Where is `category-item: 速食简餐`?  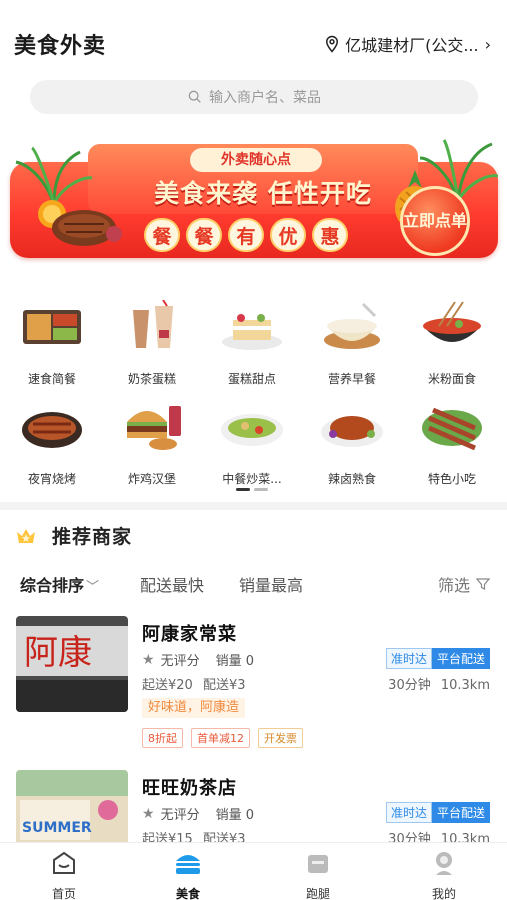
category-item: 速食简餐 is located at coordinates (52, 345).